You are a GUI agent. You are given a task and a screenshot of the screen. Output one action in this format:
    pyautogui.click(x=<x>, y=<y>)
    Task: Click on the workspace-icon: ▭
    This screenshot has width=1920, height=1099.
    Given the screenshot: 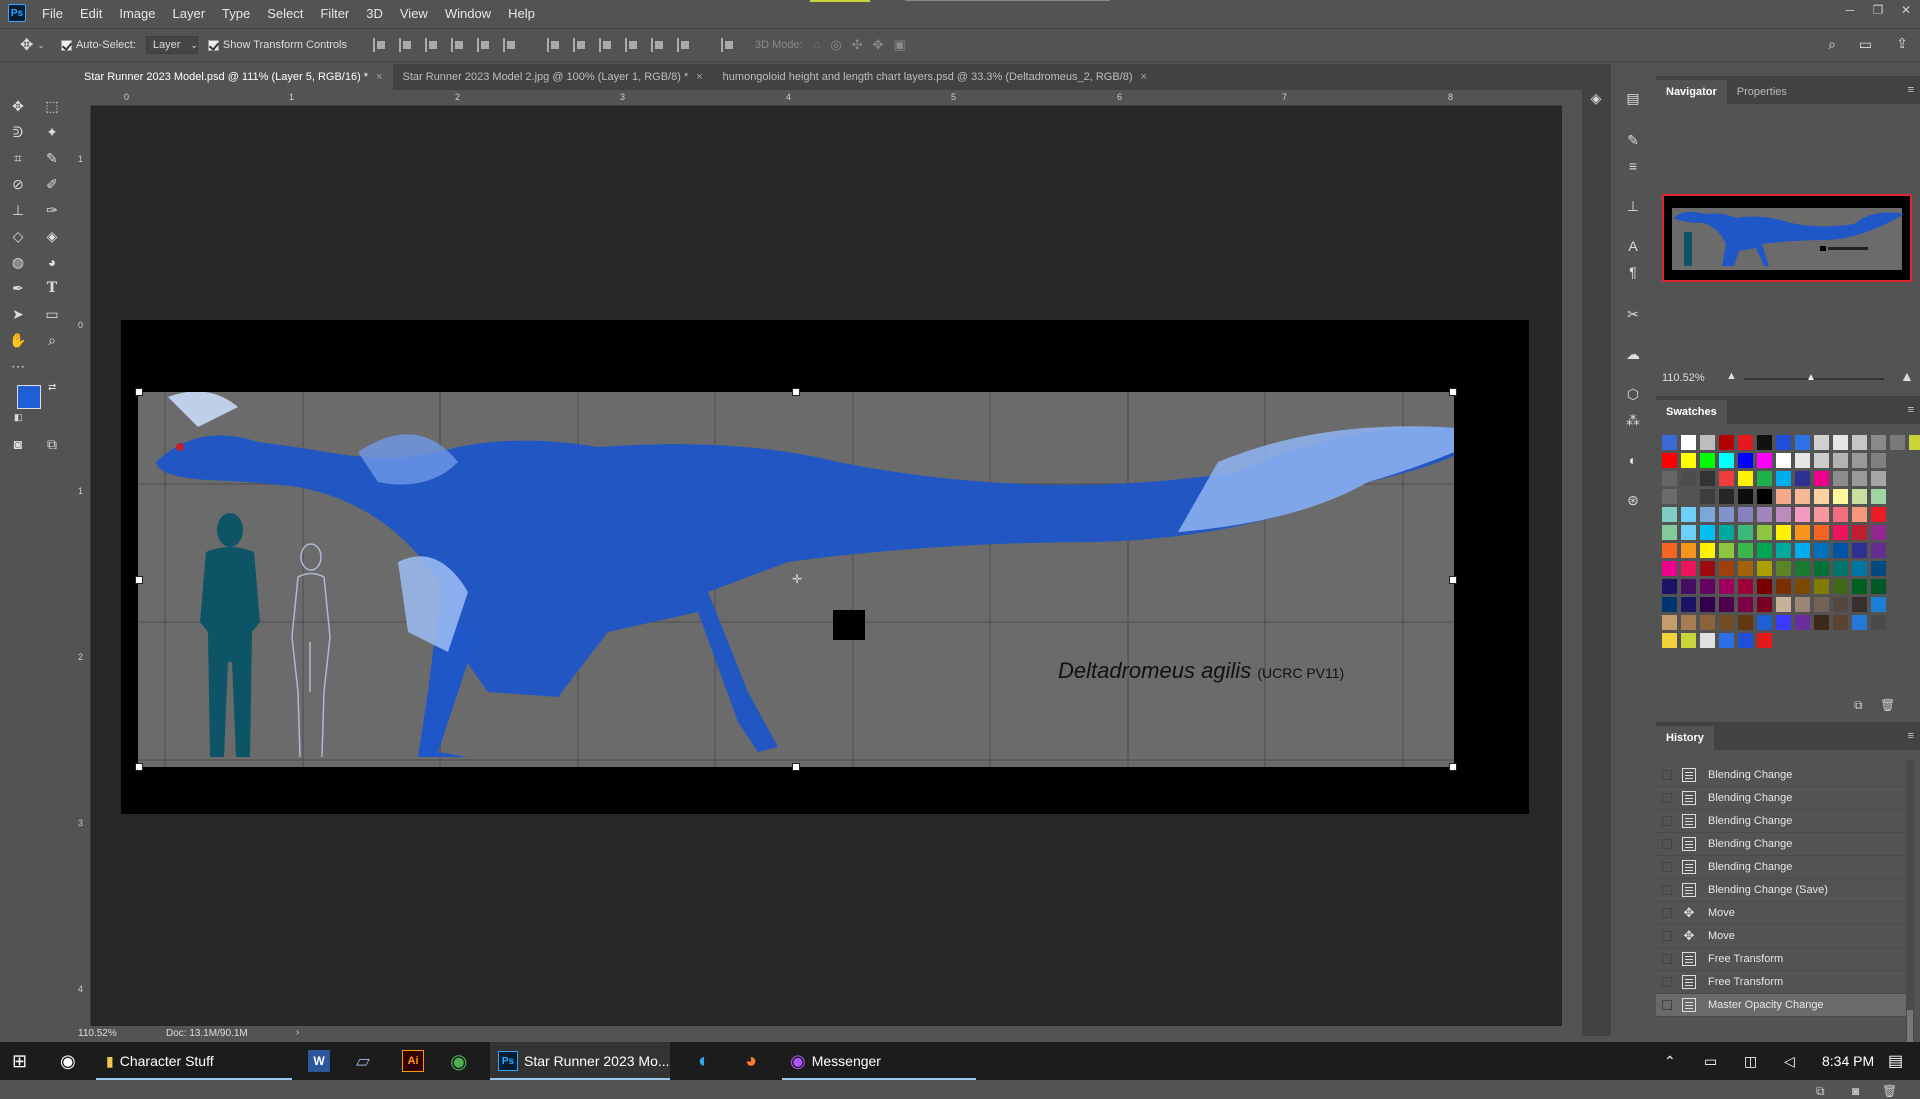 What is the action you would take?
    pyautogui.click(x=1865, y=44)
    